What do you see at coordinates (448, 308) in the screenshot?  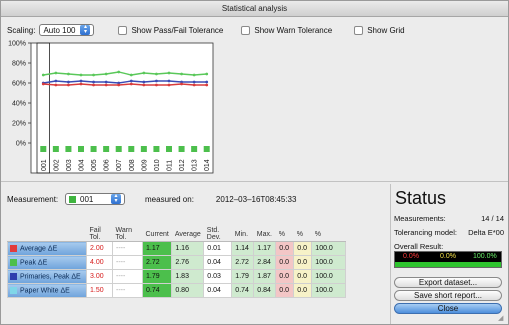 I see `close-button: Close` at bounding box center [448, 308].